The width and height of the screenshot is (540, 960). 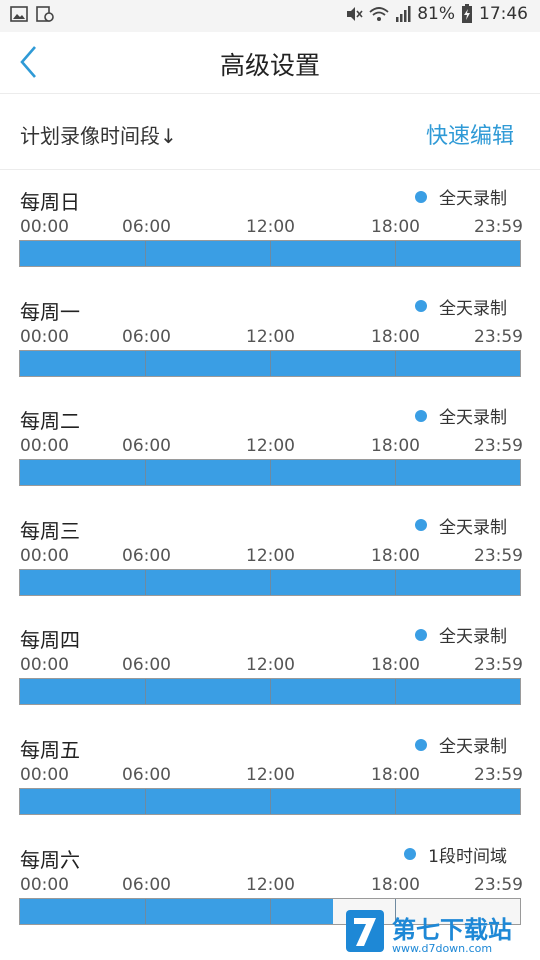 What do you see at coordinates (467, 856) in the screenshot?
I see `status-label: 1段时间域` at bounding box center [467, 856].